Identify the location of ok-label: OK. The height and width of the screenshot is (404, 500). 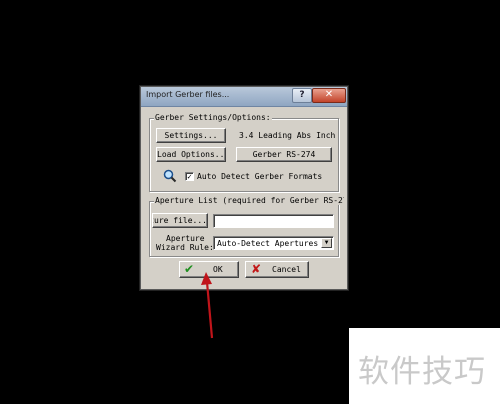
(218, 269).